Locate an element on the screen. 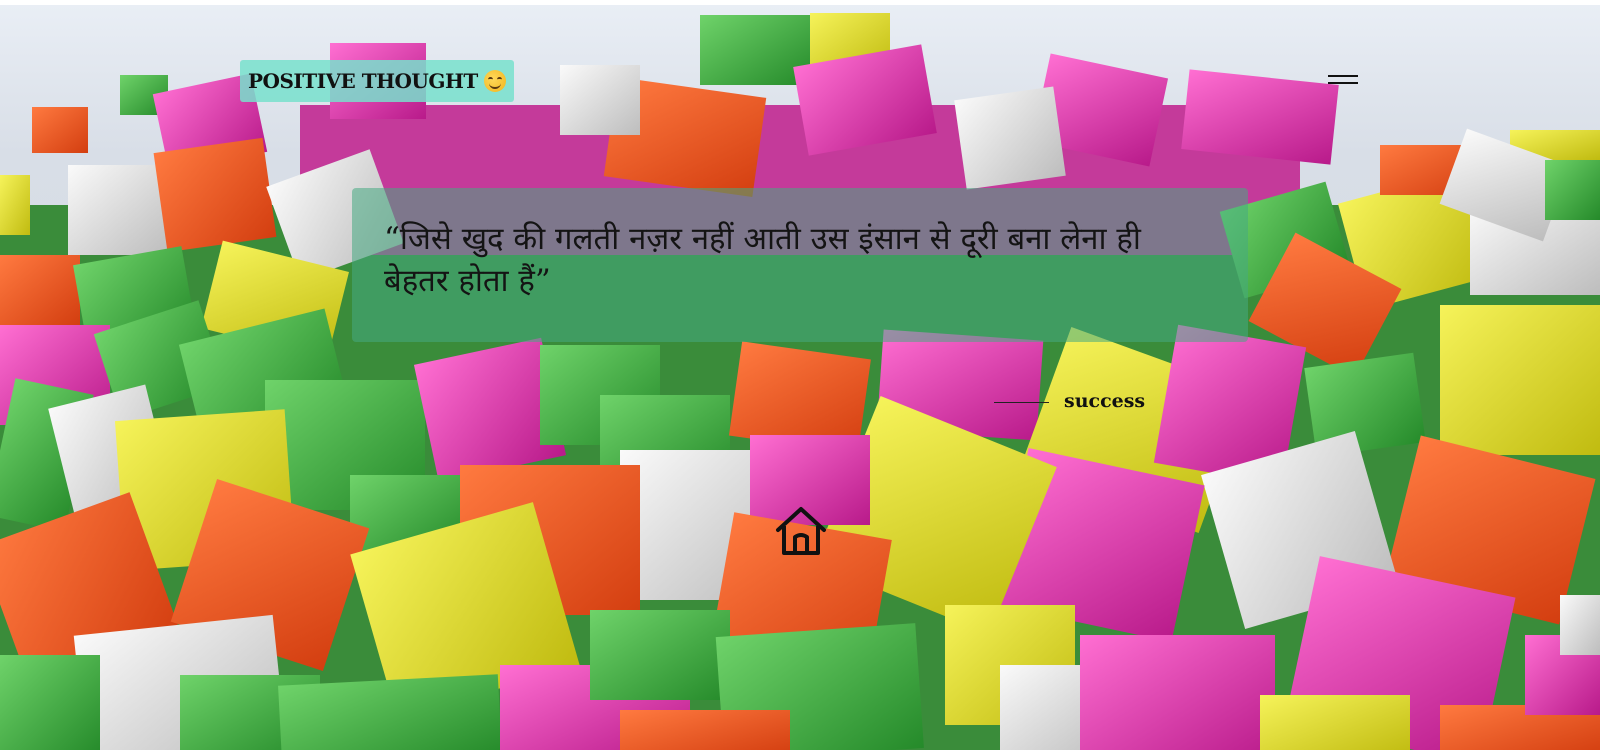  author-divider is located at coordinates (1021, 402).